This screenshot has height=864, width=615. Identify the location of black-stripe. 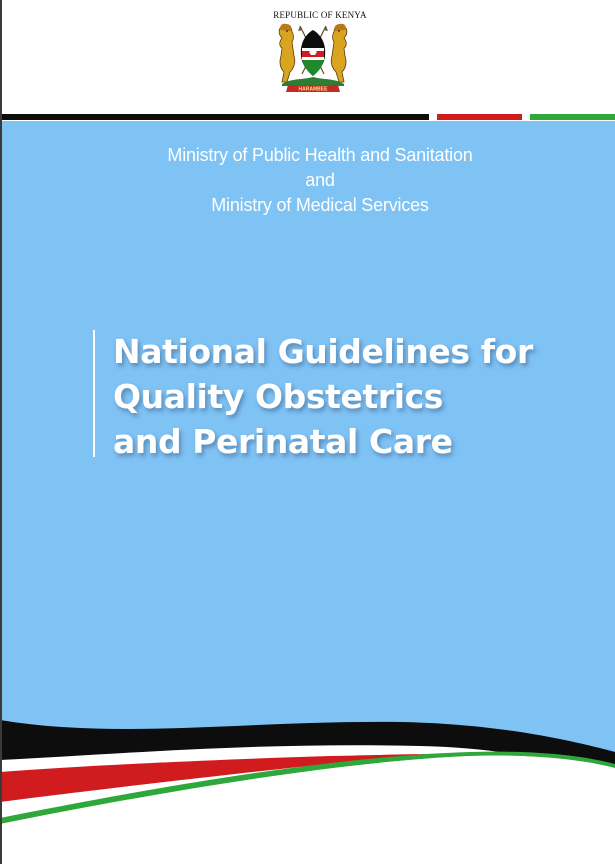
(214, 117).